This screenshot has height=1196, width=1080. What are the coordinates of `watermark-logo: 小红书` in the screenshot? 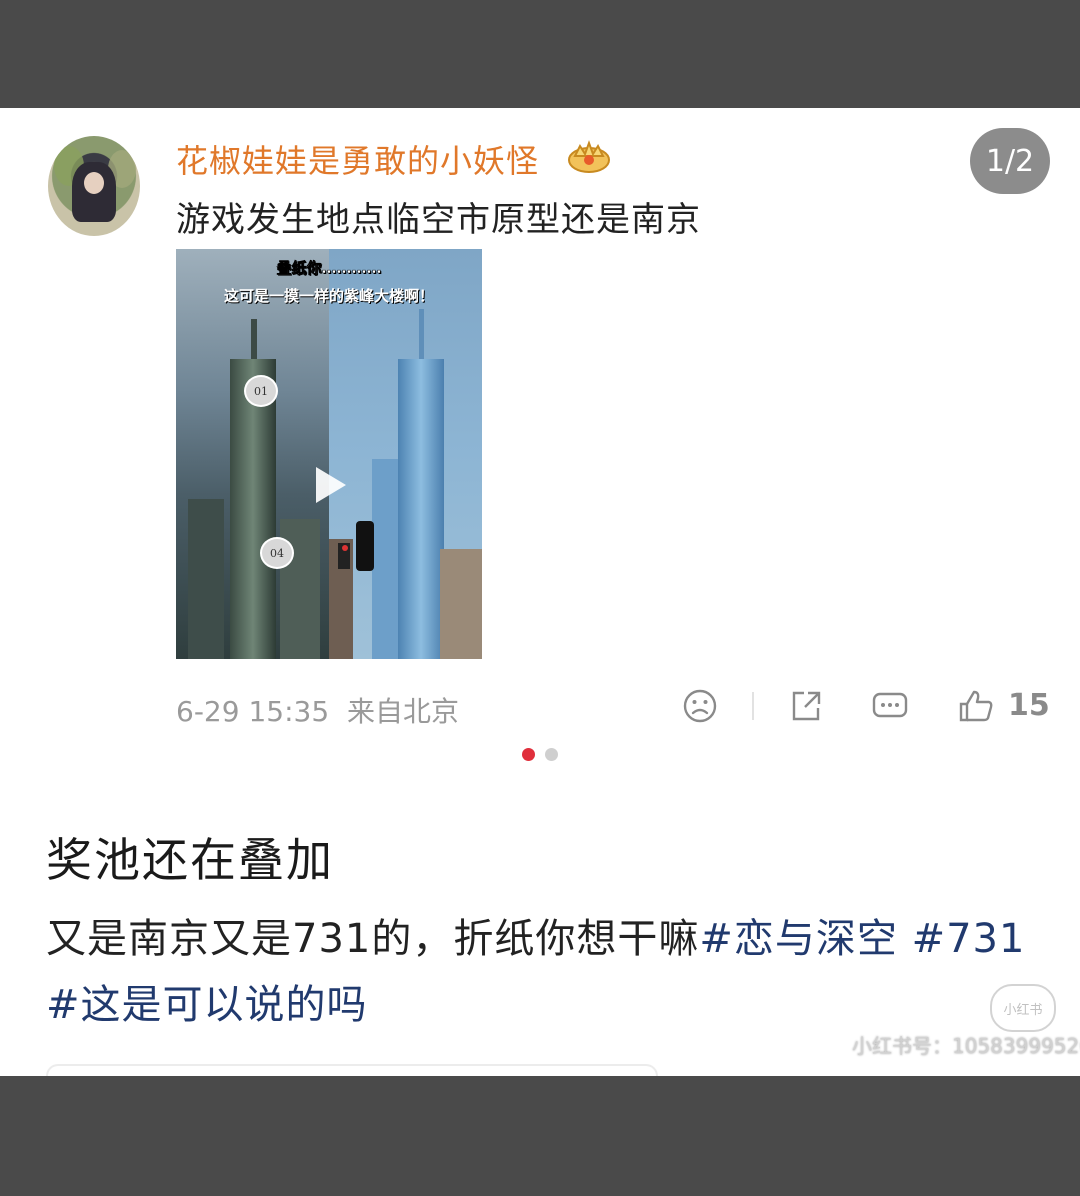 It's located at (1023, 1008).